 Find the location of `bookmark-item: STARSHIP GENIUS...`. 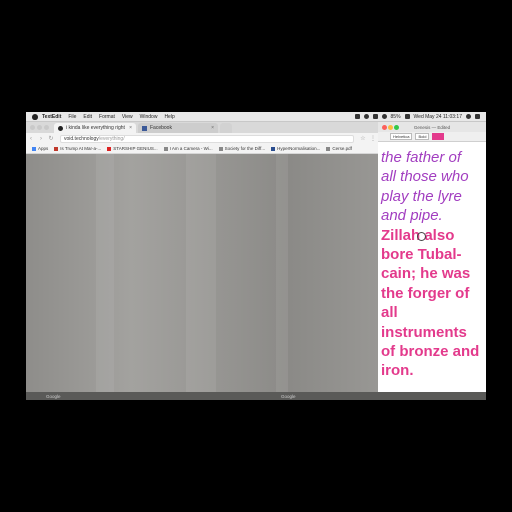

bookmark-item: STARSHIP GENIUS... is located at coordinates (132, 148).